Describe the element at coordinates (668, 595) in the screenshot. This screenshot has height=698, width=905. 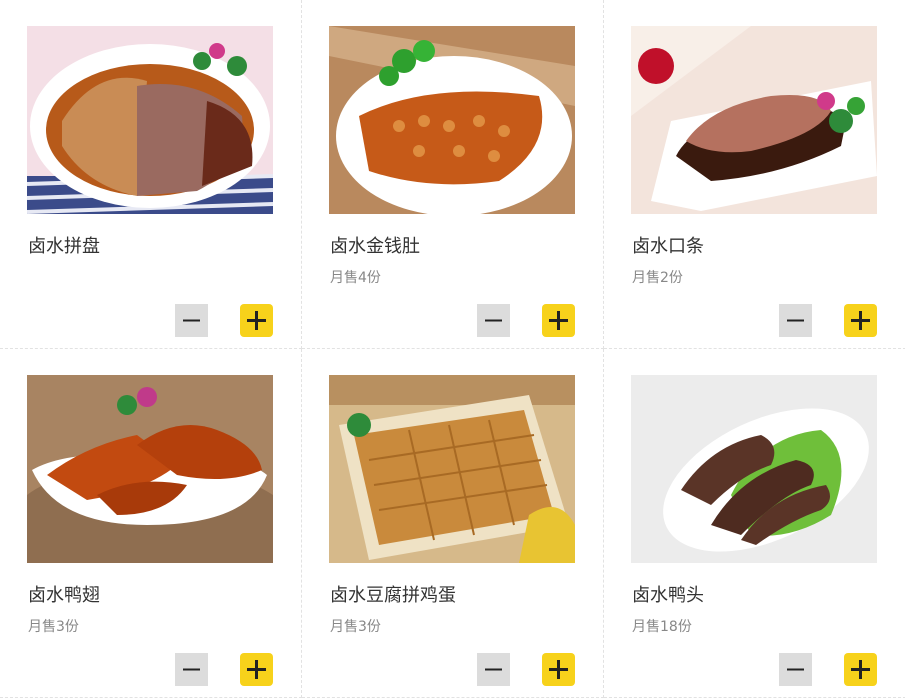
I see `product-name: 卤水鸭头` at that location.